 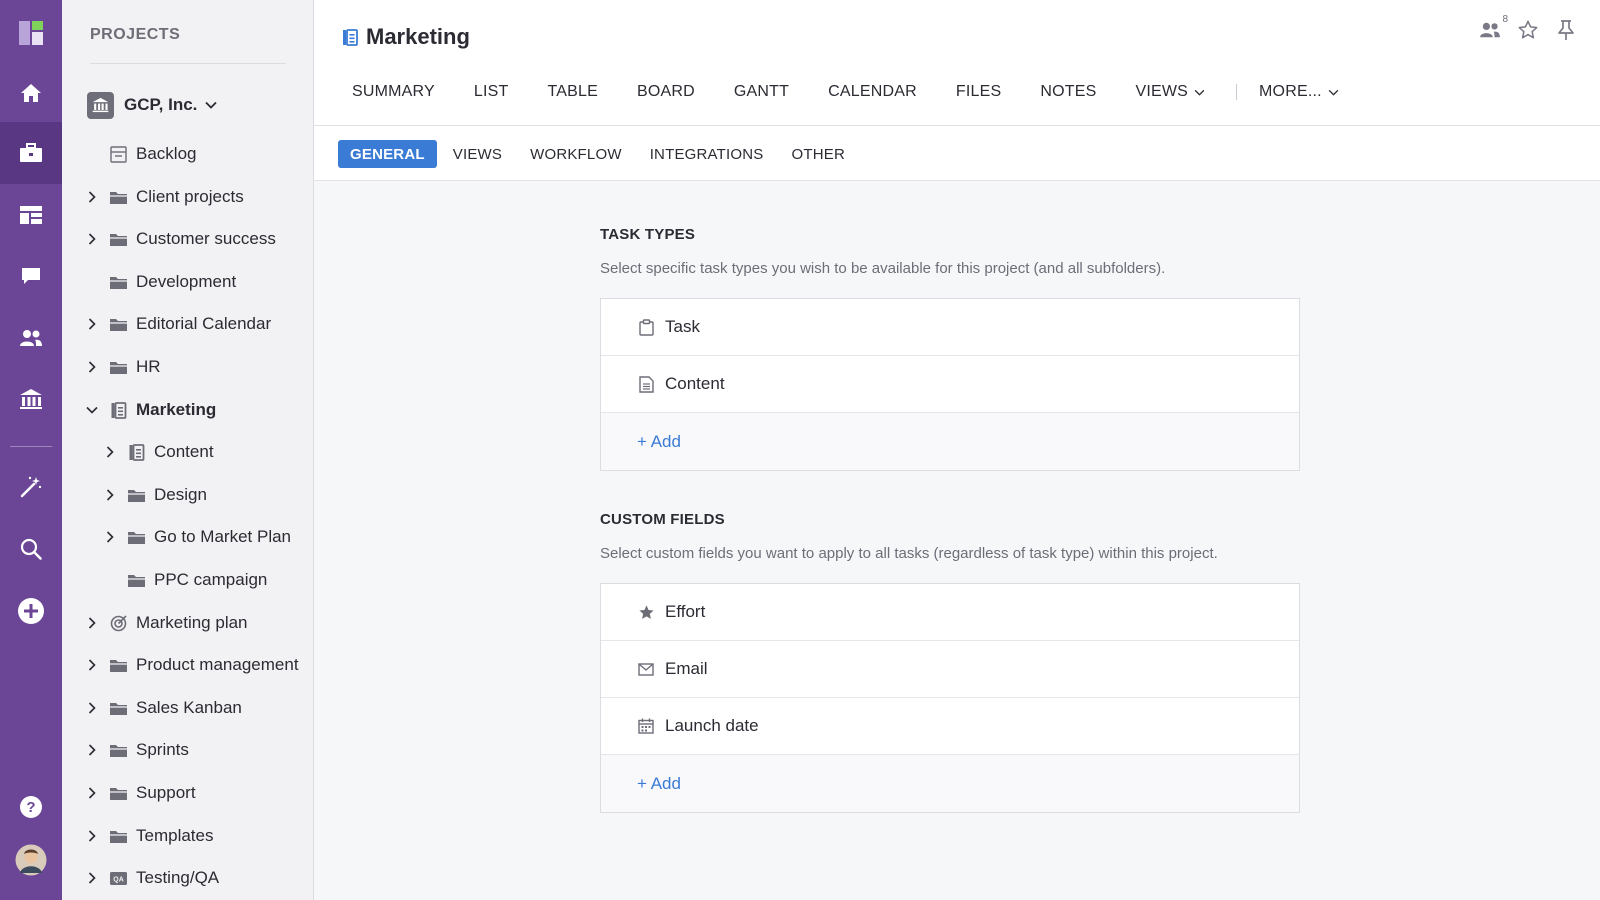 I want to click on rail-automations, so click(x=31, y=487).